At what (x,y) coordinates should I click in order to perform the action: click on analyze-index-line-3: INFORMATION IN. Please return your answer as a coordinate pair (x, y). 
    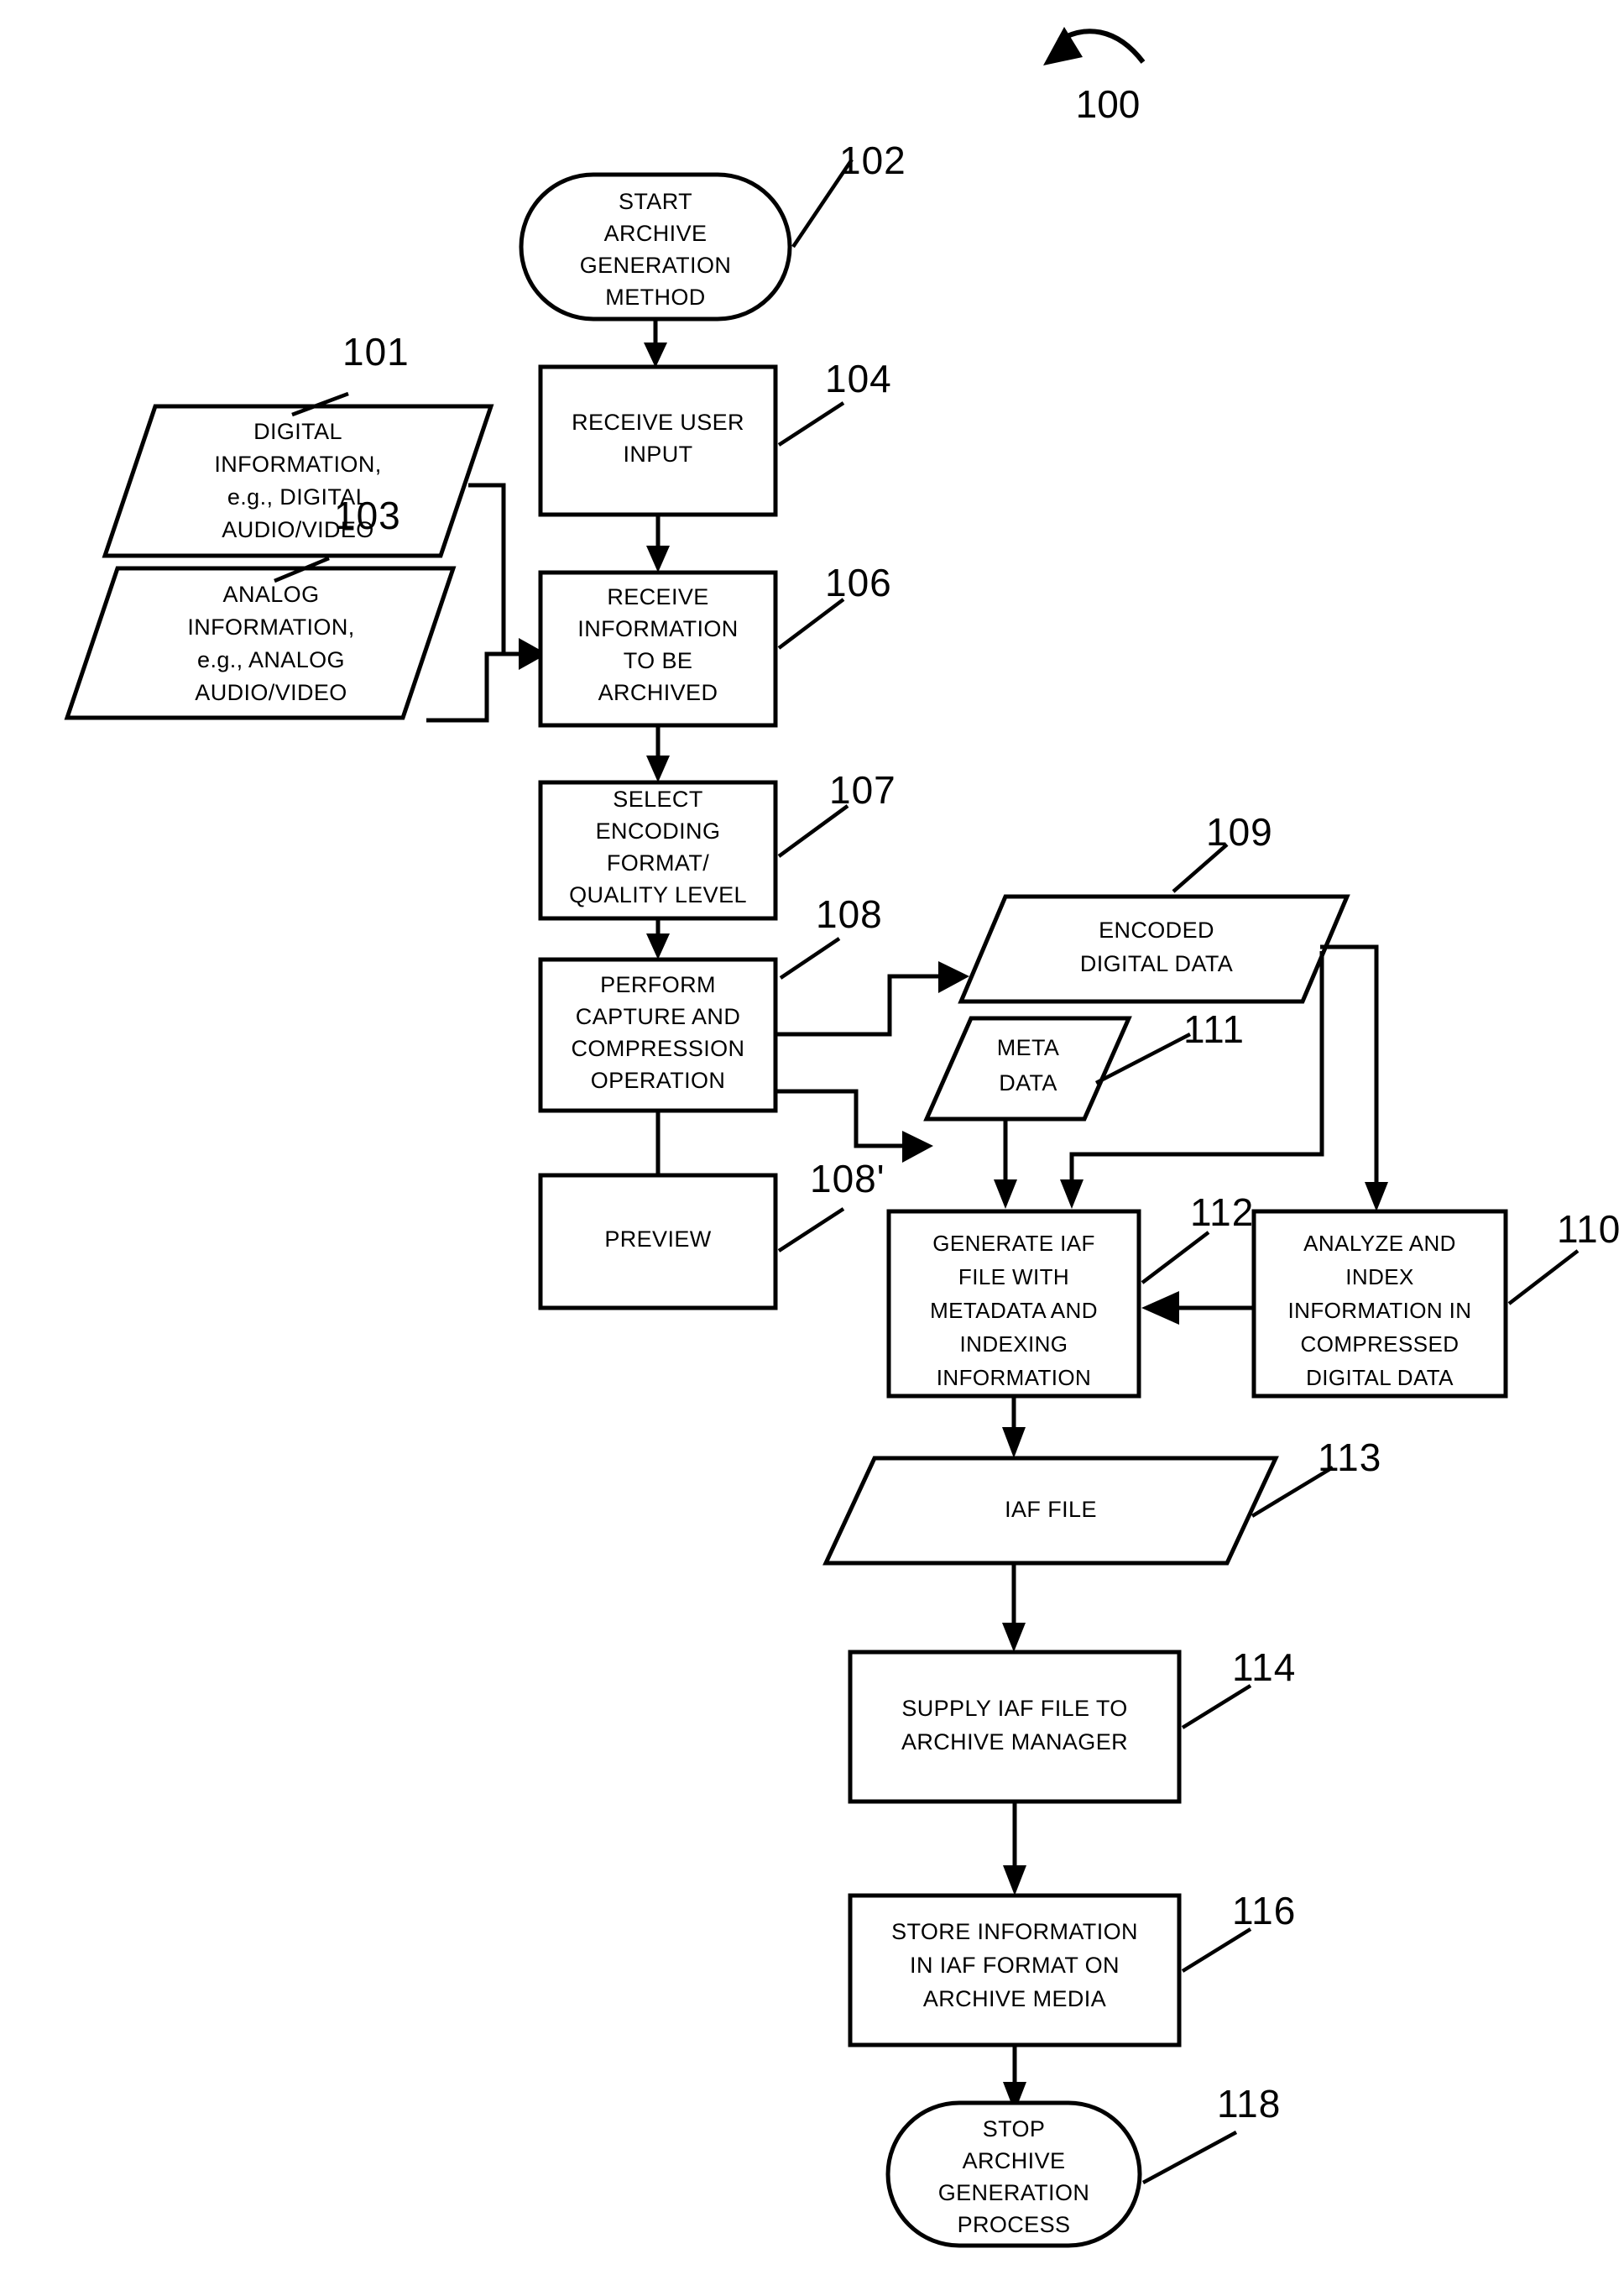
    Looking at the image, I should click on (1380, 1310).